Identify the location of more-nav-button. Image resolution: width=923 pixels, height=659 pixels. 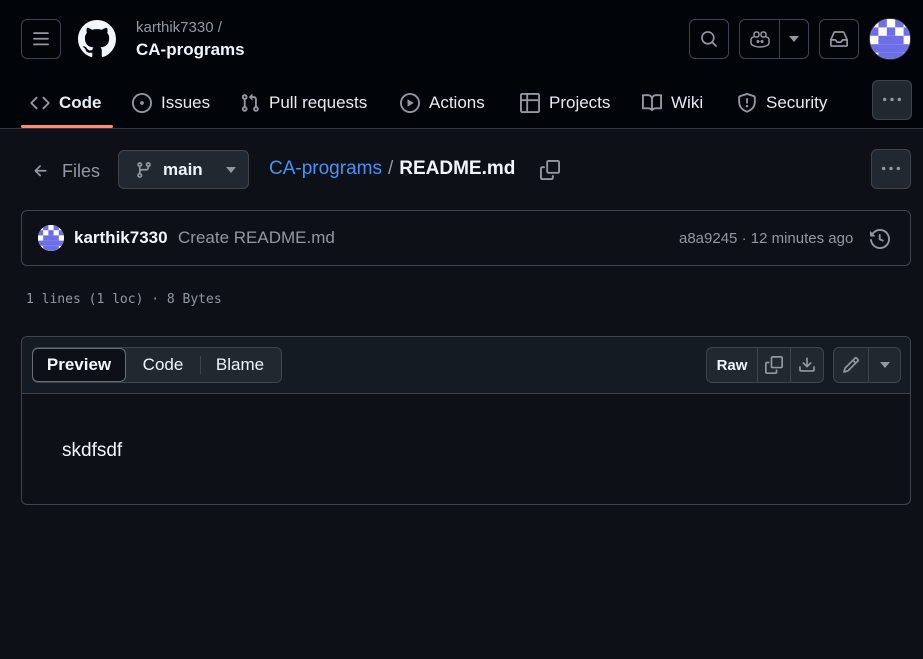
(892, 100).